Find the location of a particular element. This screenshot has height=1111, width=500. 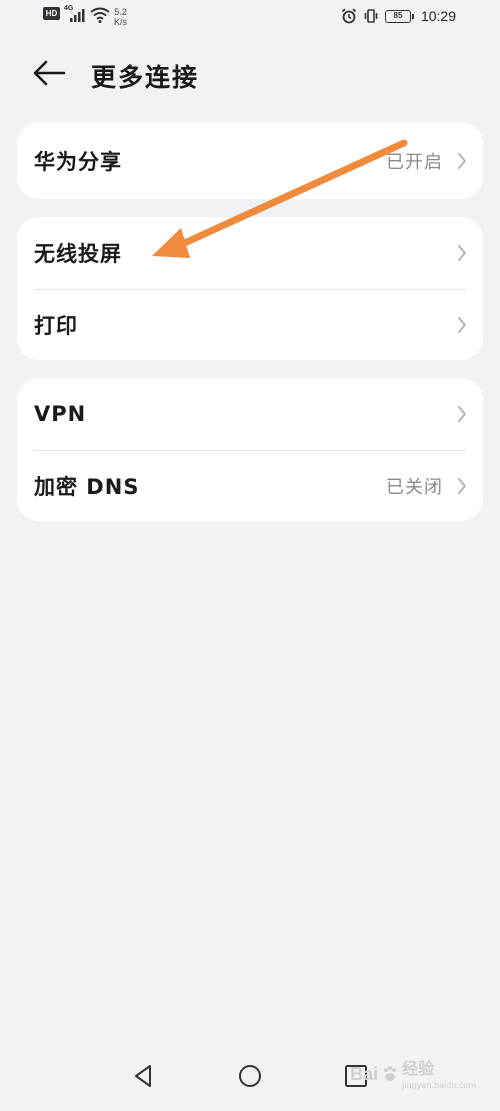

row-vpn: VPN is located at coordinates (250, 414).